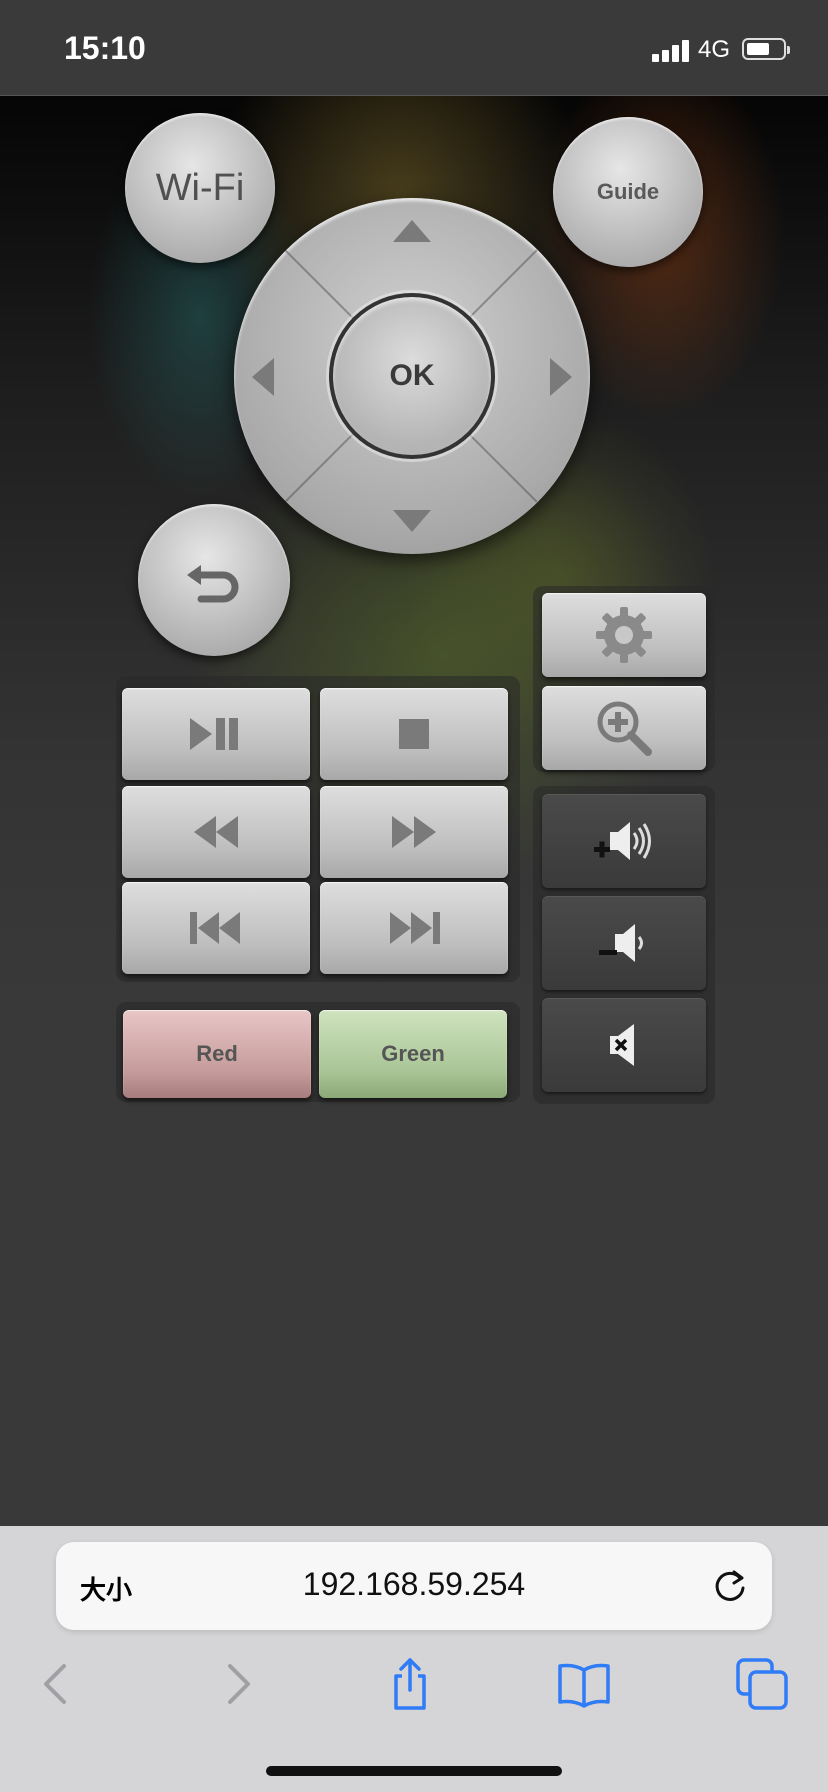 The image size is (828, 1792). What do you see at coordinates (414, 1771) in the screenshot?
I see `home-indicator` at bounding box center [414, 1771].